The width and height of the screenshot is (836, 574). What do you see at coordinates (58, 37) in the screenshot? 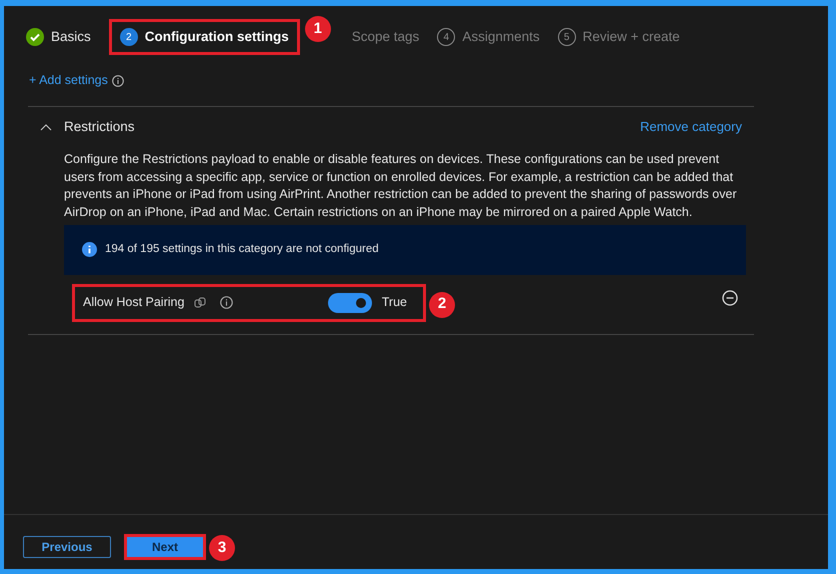
I see `wizard-step: Basics` at bounding box center [58, 37].